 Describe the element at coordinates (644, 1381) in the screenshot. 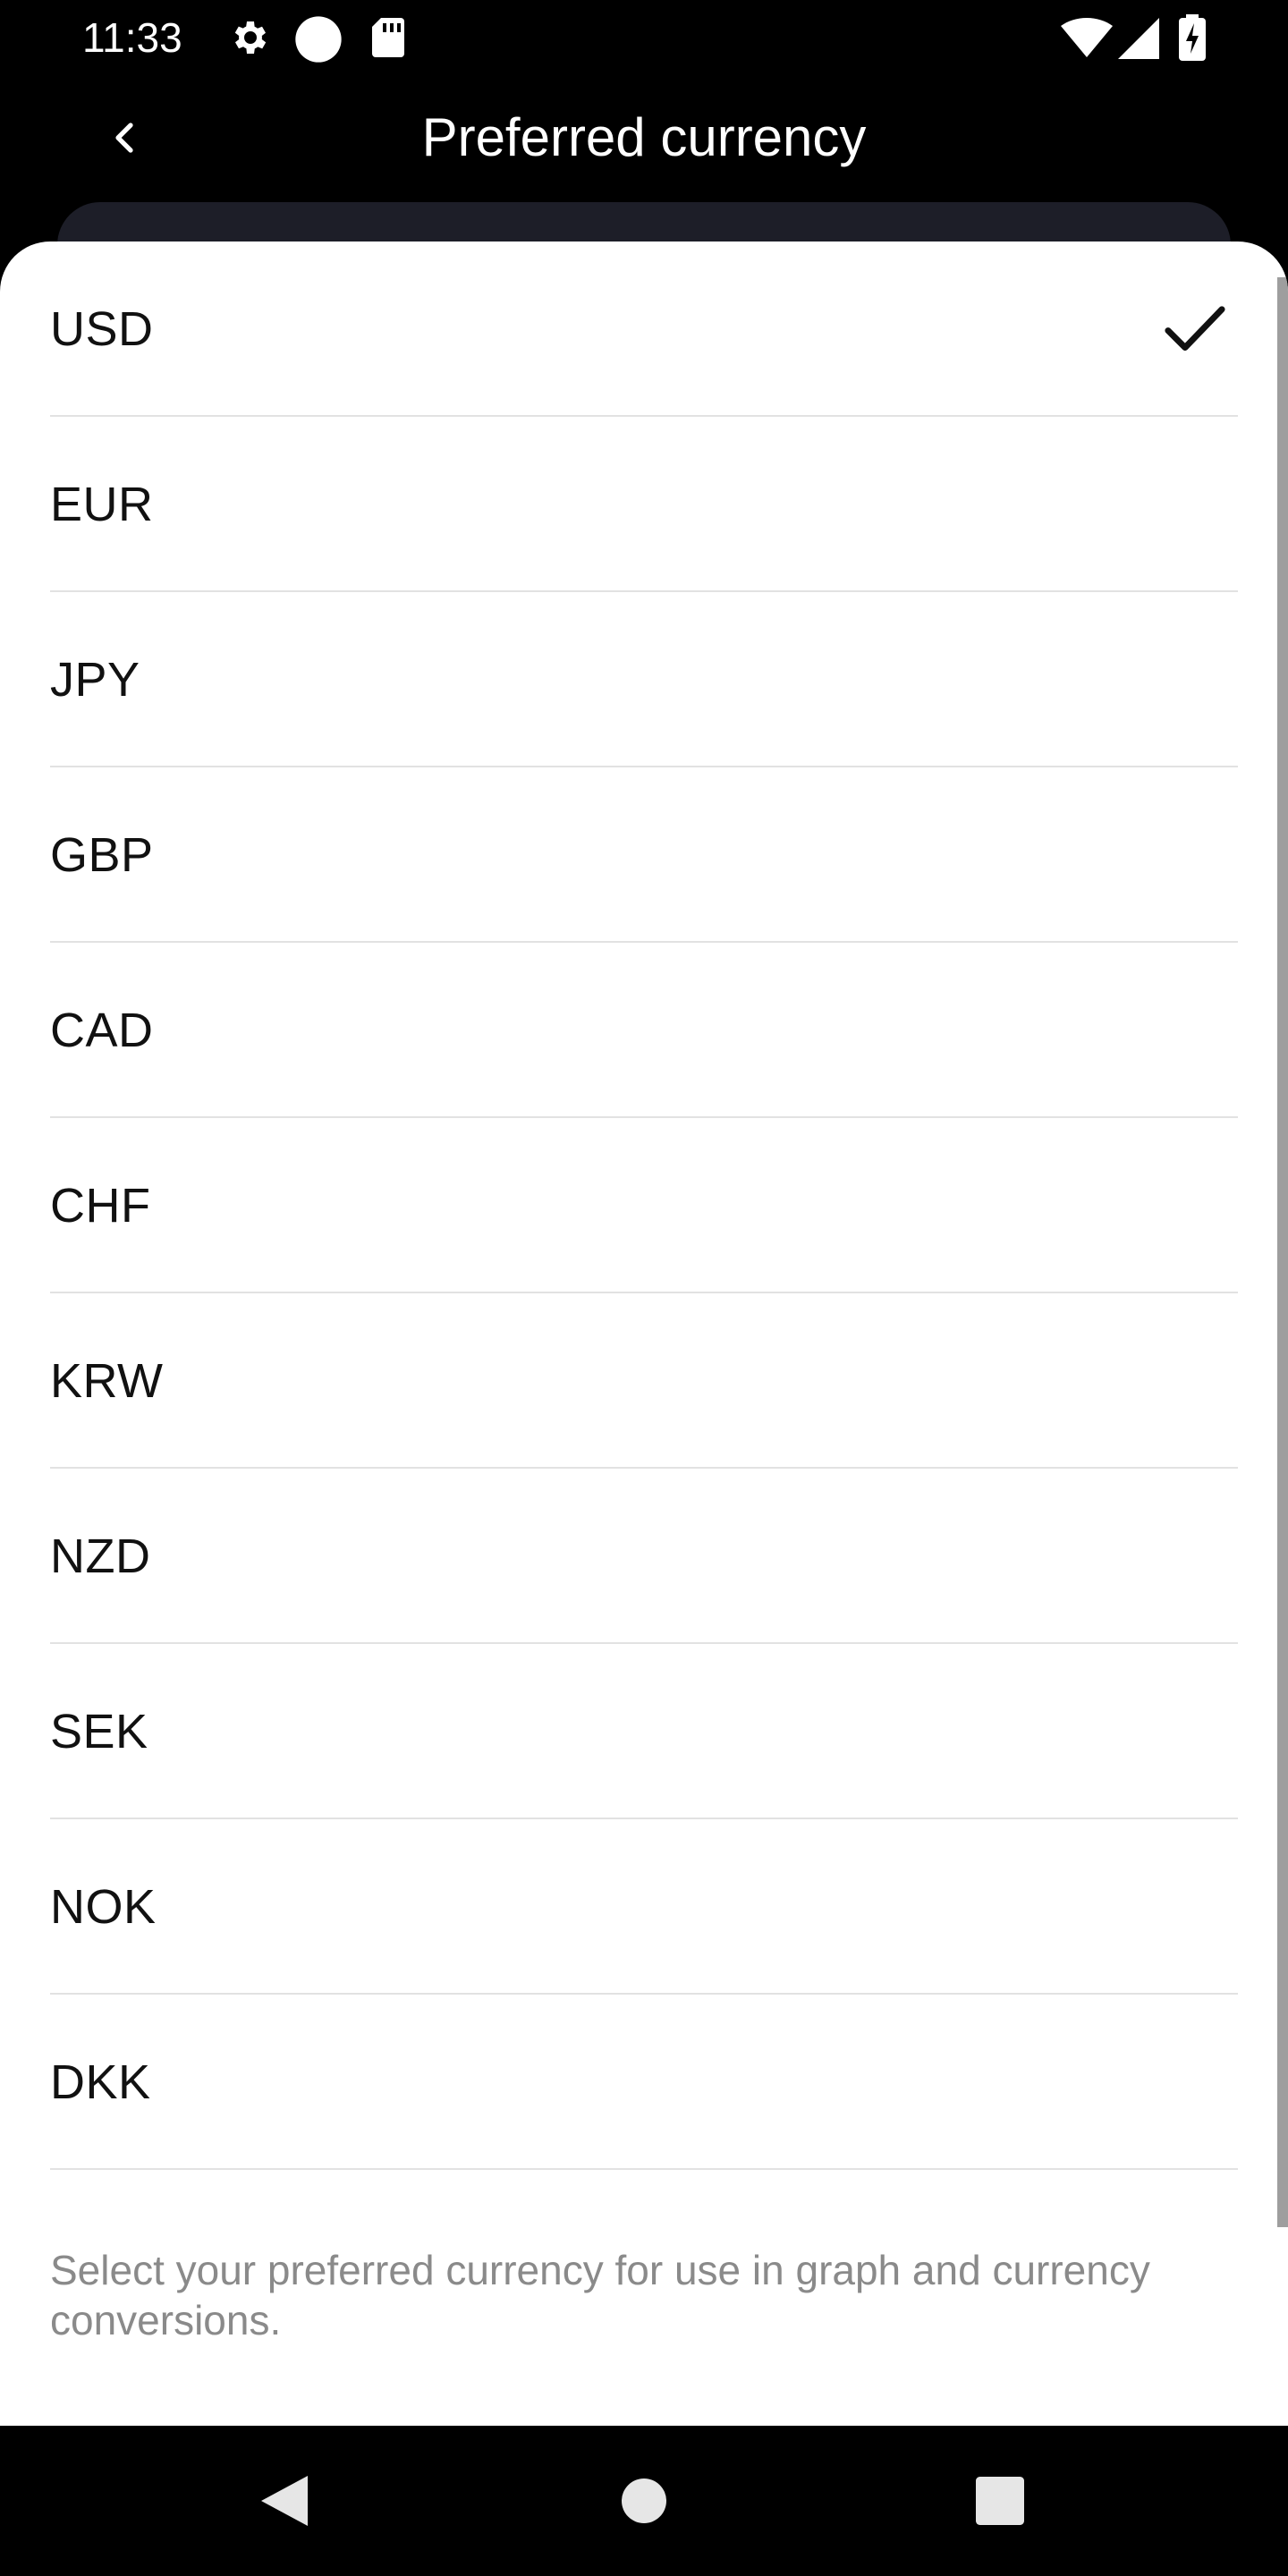

I see `currency-item-krw: KRW` at that location.